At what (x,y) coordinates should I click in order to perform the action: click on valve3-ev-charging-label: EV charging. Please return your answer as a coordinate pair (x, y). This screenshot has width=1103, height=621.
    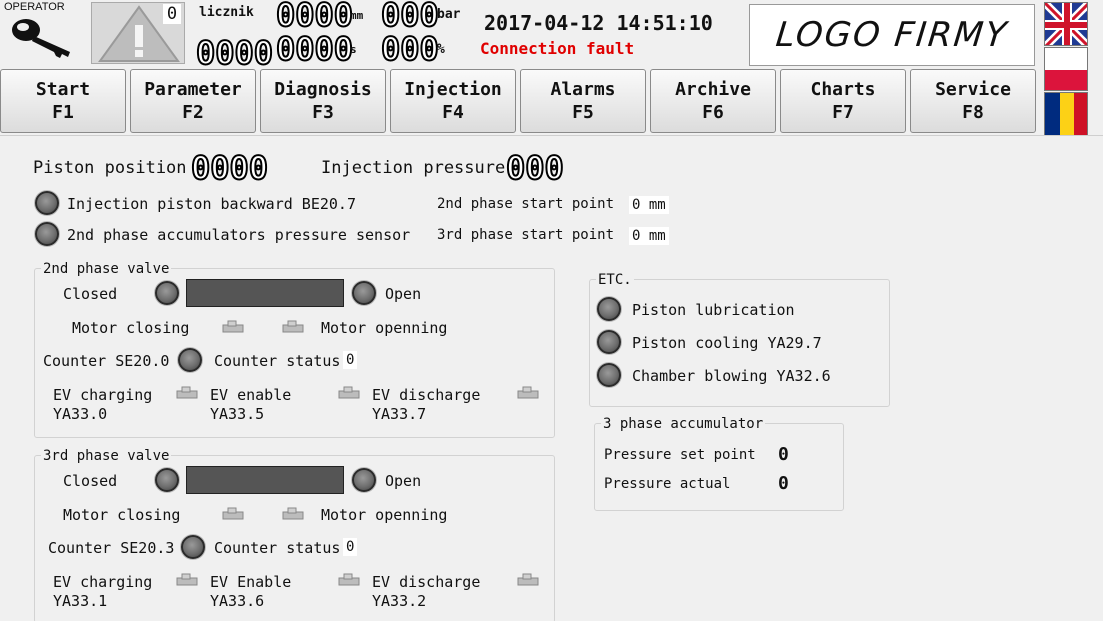
    Looking at the image, I should click on (103, 582).